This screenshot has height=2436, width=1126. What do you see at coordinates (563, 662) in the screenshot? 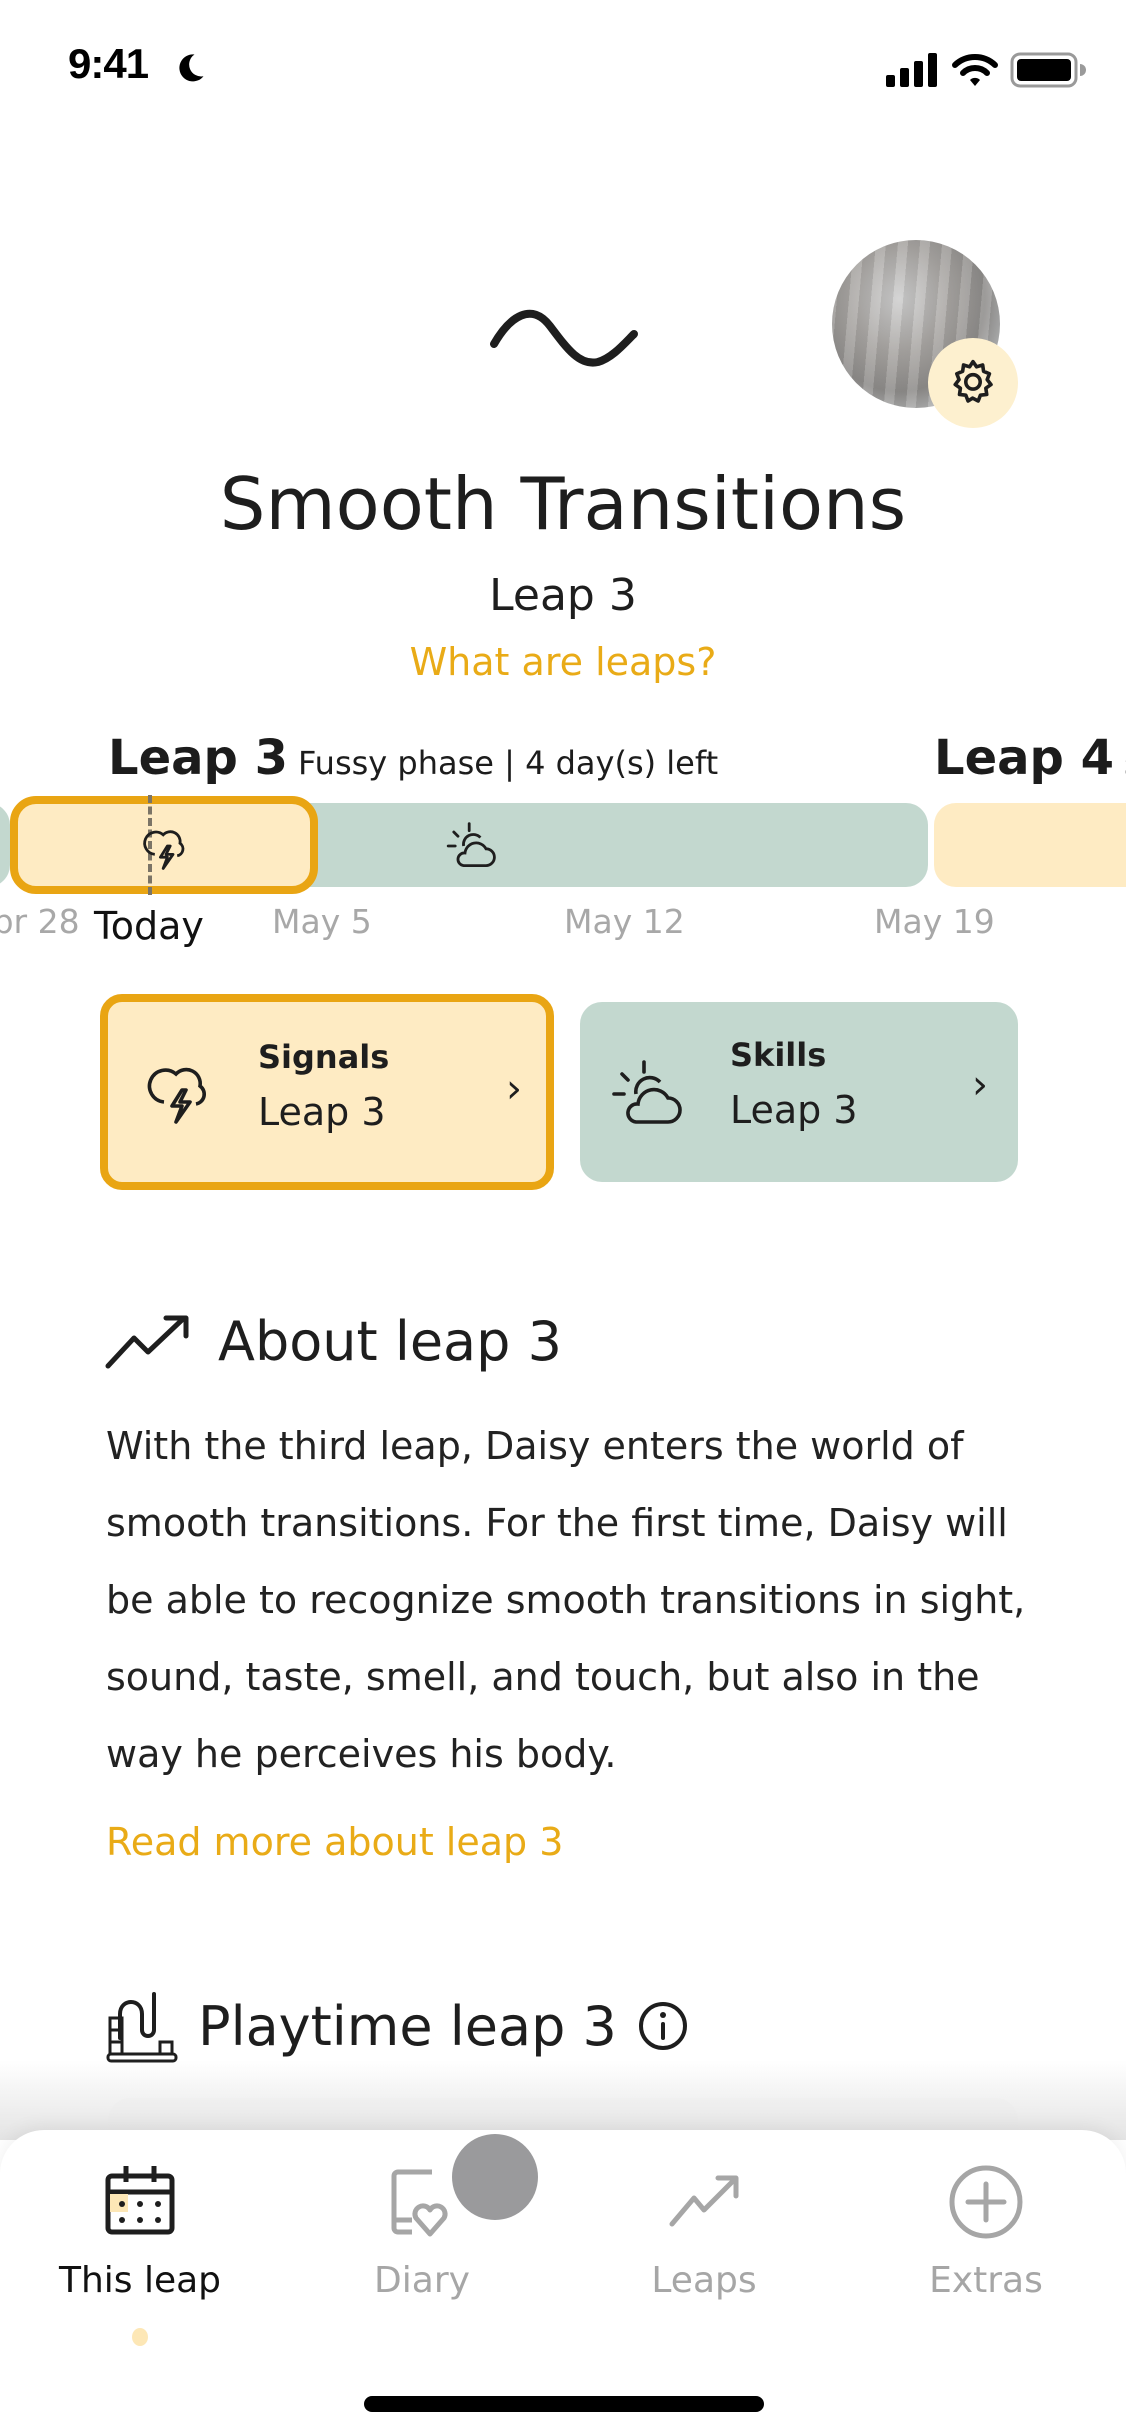
I see `what-are-leaps-link: What are leaps?` at bounding box center [563, 662].